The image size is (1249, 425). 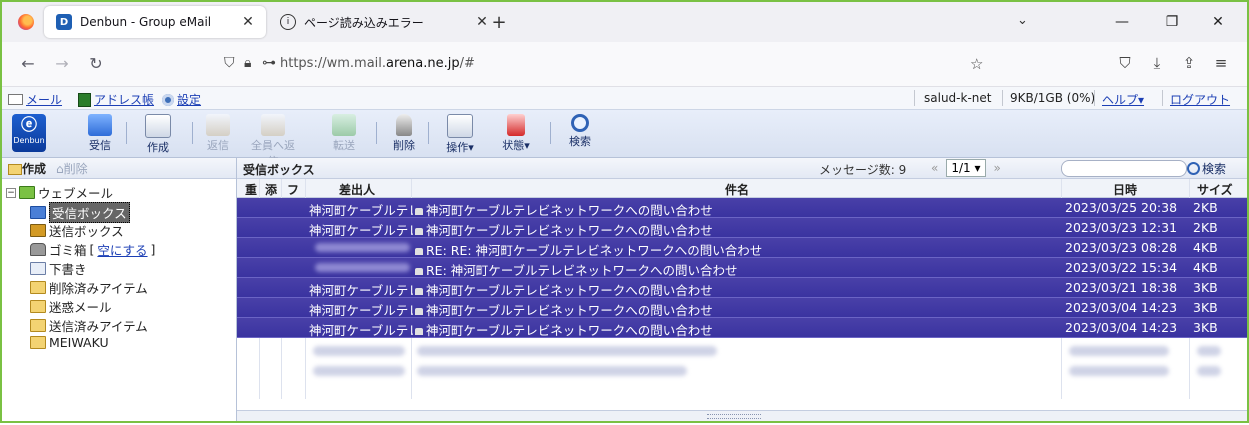 I want to click on menu-icon: ≡, so click(x=1221, y=63).